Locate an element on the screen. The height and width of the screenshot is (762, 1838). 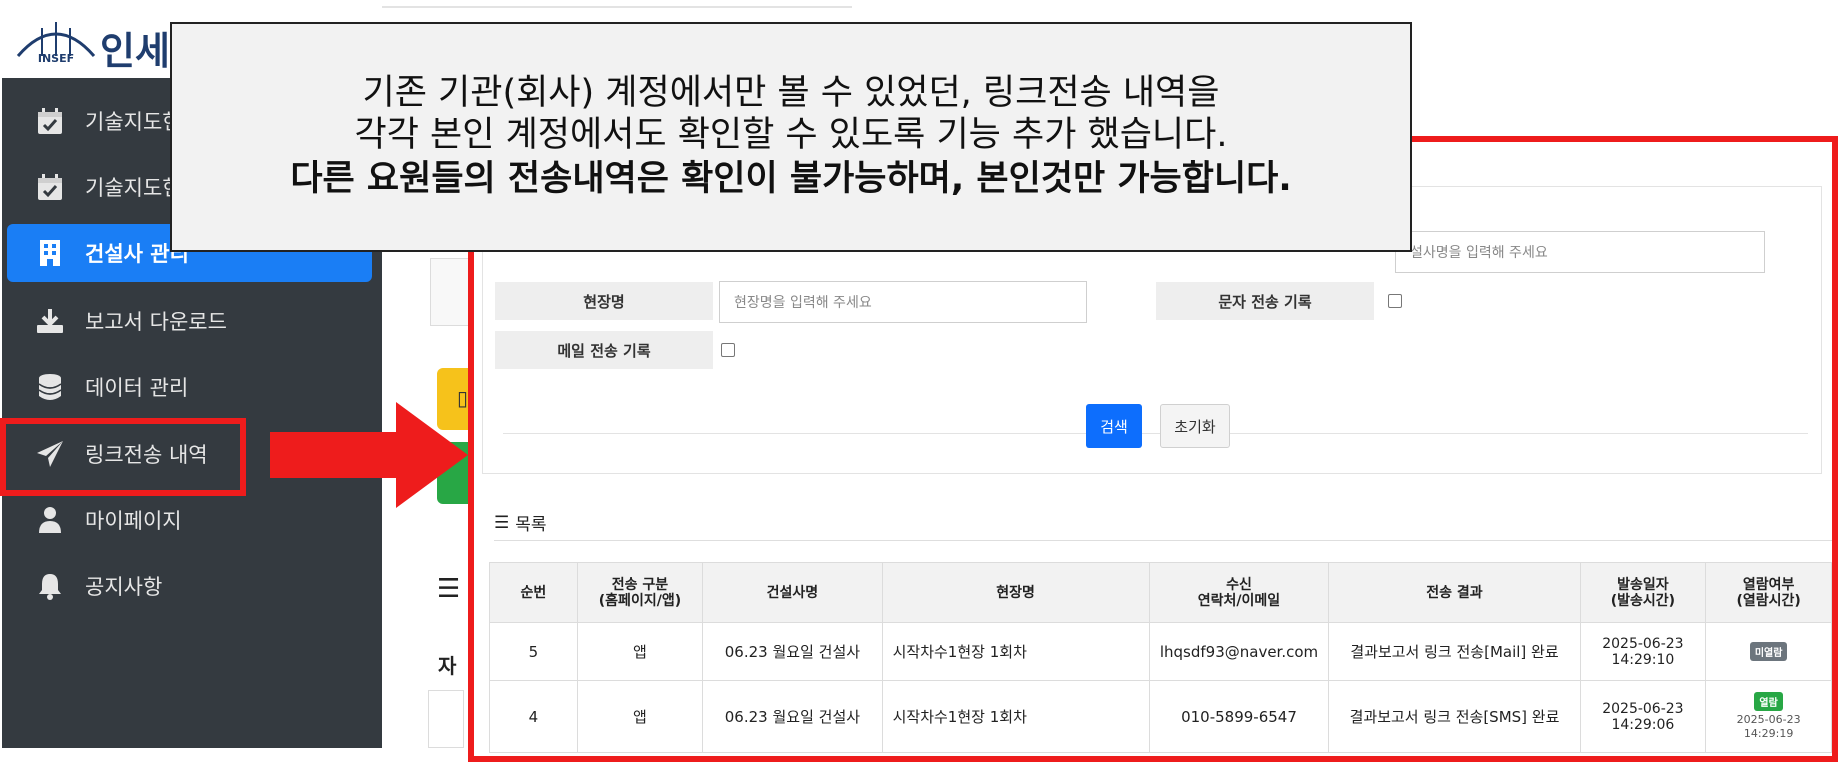
cell-recipient: 010-5899-6547 is located at coordinates (1239, 716).